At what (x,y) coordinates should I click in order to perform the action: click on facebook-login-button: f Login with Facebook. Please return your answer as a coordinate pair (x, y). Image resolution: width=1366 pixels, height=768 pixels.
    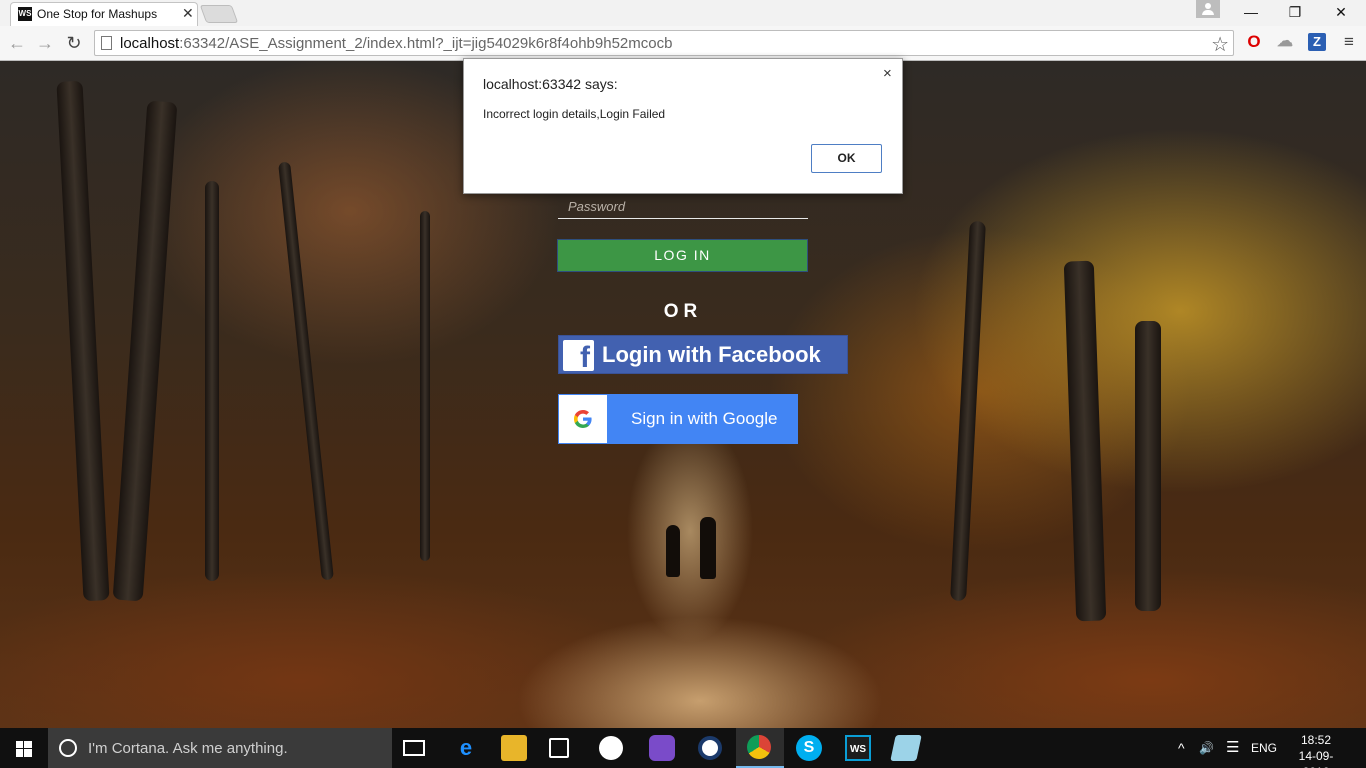
    Looking at the image, I should click on (703, 354).